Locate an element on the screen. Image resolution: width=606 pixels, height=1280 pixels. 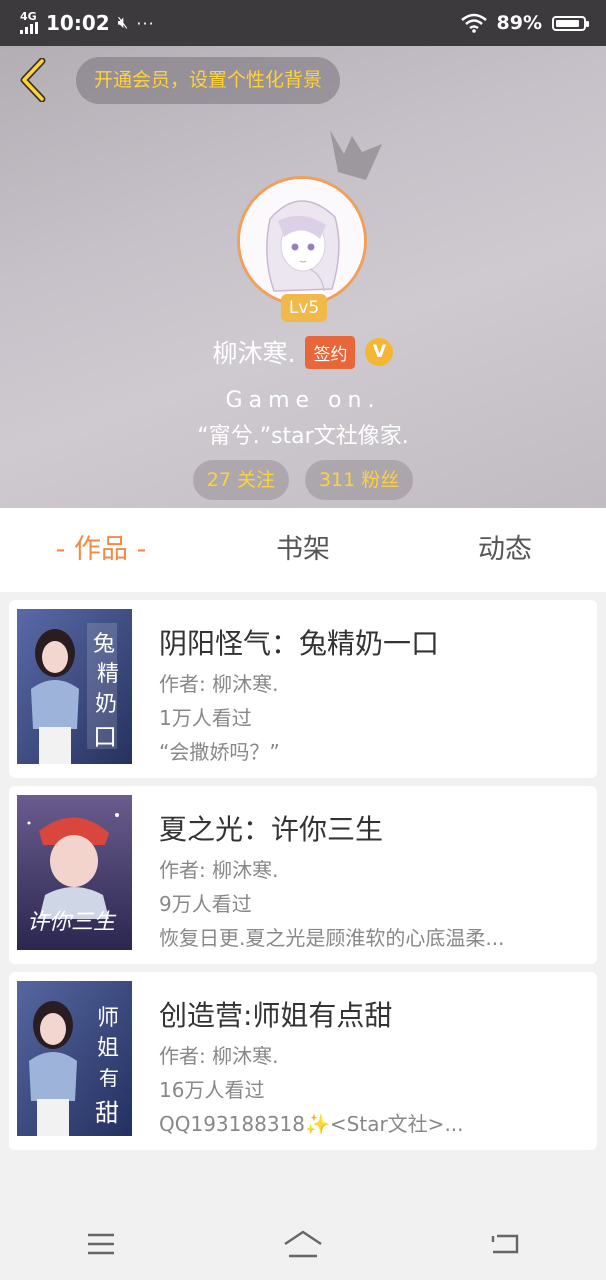
signal-icon: 4G is located at coordinates (29, 22).